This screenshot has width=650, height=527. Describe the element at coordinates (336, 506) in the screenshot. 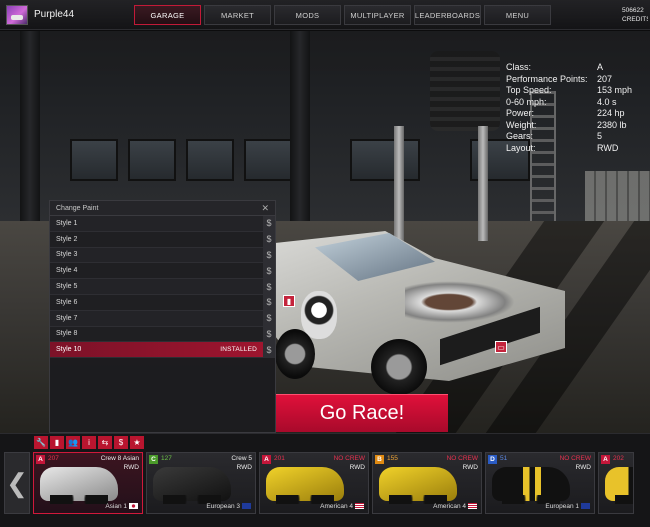

I see `region-text: American 4` at that location.